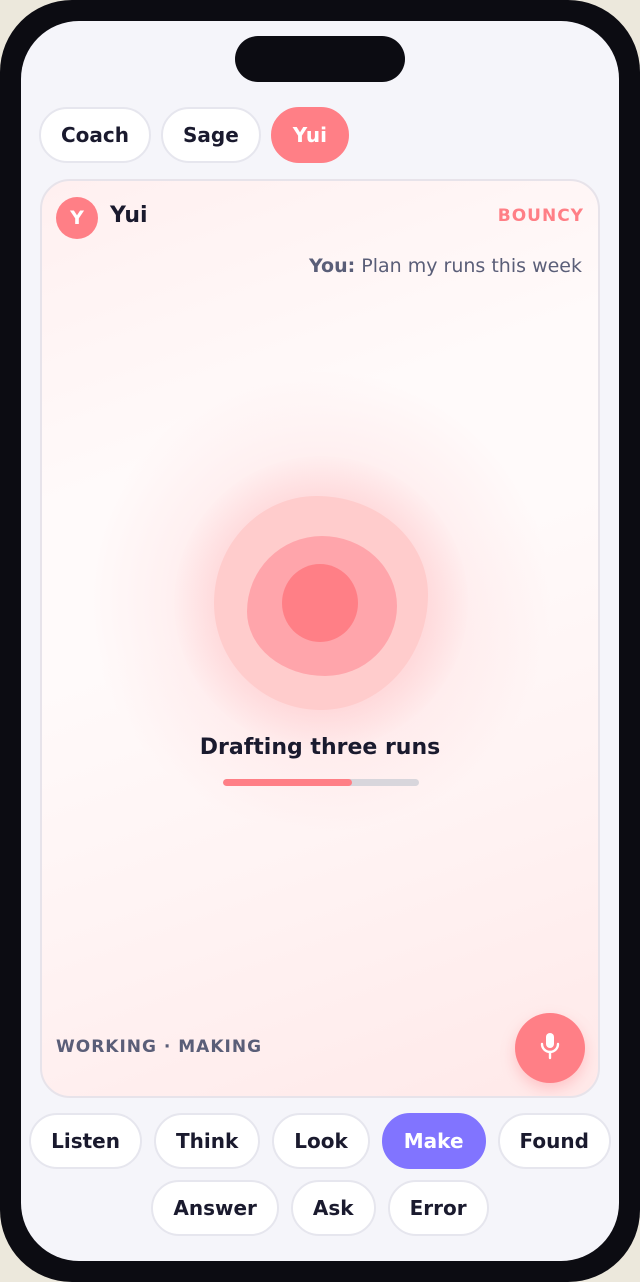 Image resolution: width=640 pixels, height=1282 pixels. I want to click on activity-orb, so click(321, 603).